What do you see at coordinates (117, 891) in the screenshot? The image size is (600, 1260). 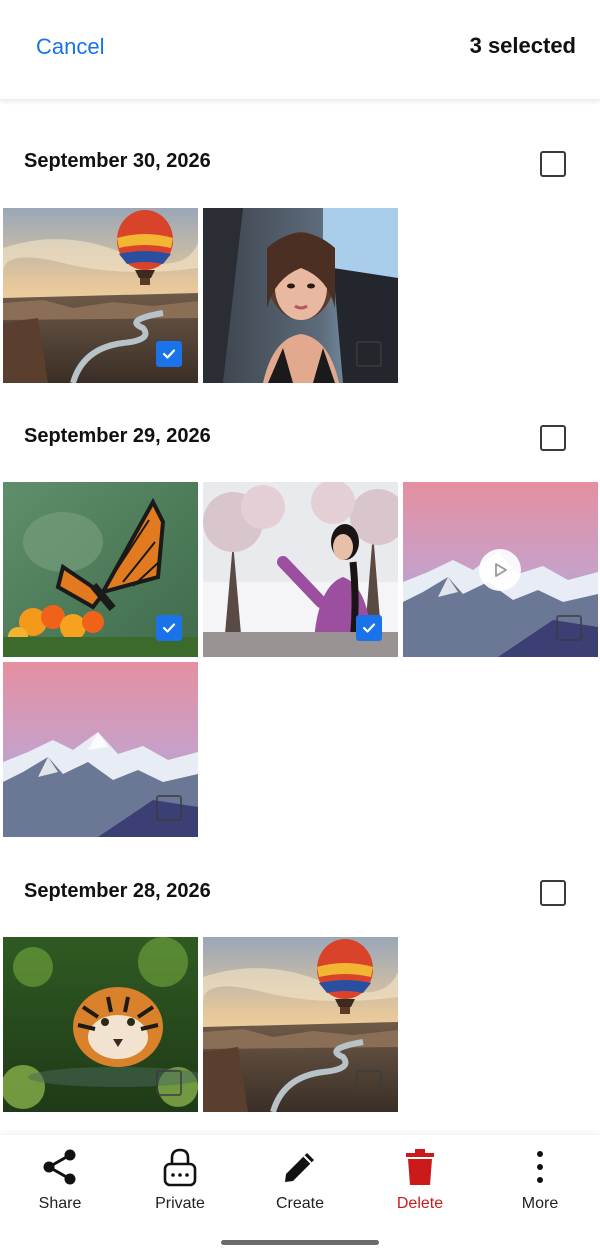 I see `section-date-title: September 28, 2026` at bounding box center [117, 891].